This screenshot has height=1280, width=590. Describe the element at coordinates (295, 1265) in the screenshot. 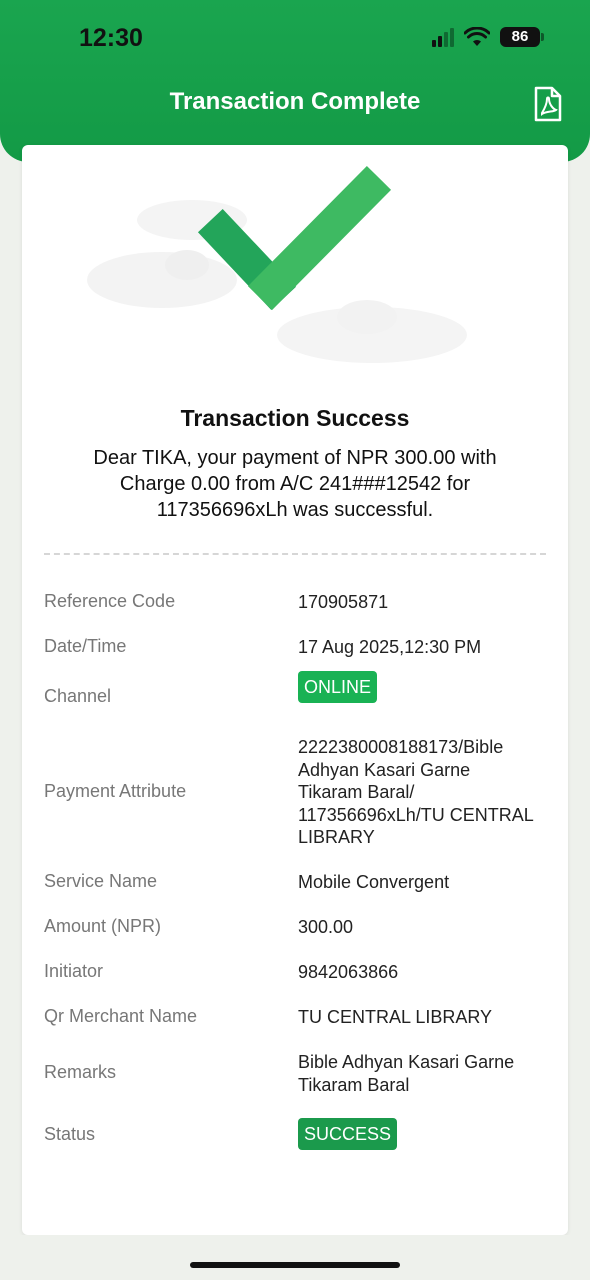

I see `home-indicator` at that location.